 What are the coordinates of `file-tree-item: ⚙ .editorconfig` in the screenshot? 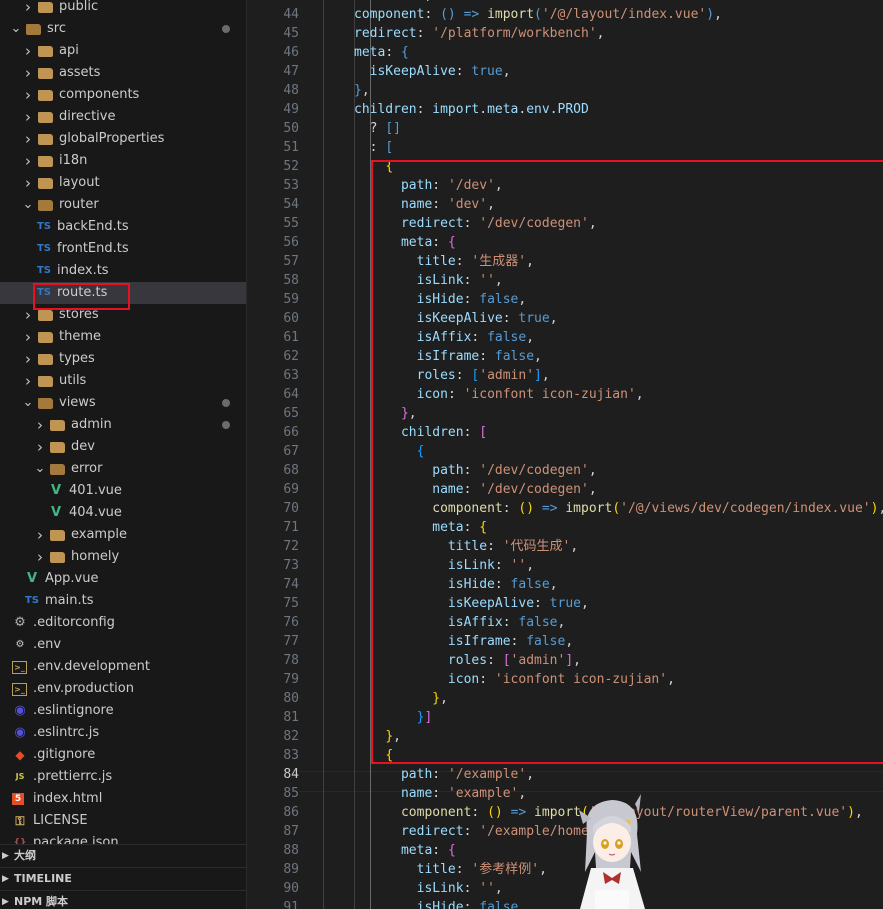 It's located at (123, 623).